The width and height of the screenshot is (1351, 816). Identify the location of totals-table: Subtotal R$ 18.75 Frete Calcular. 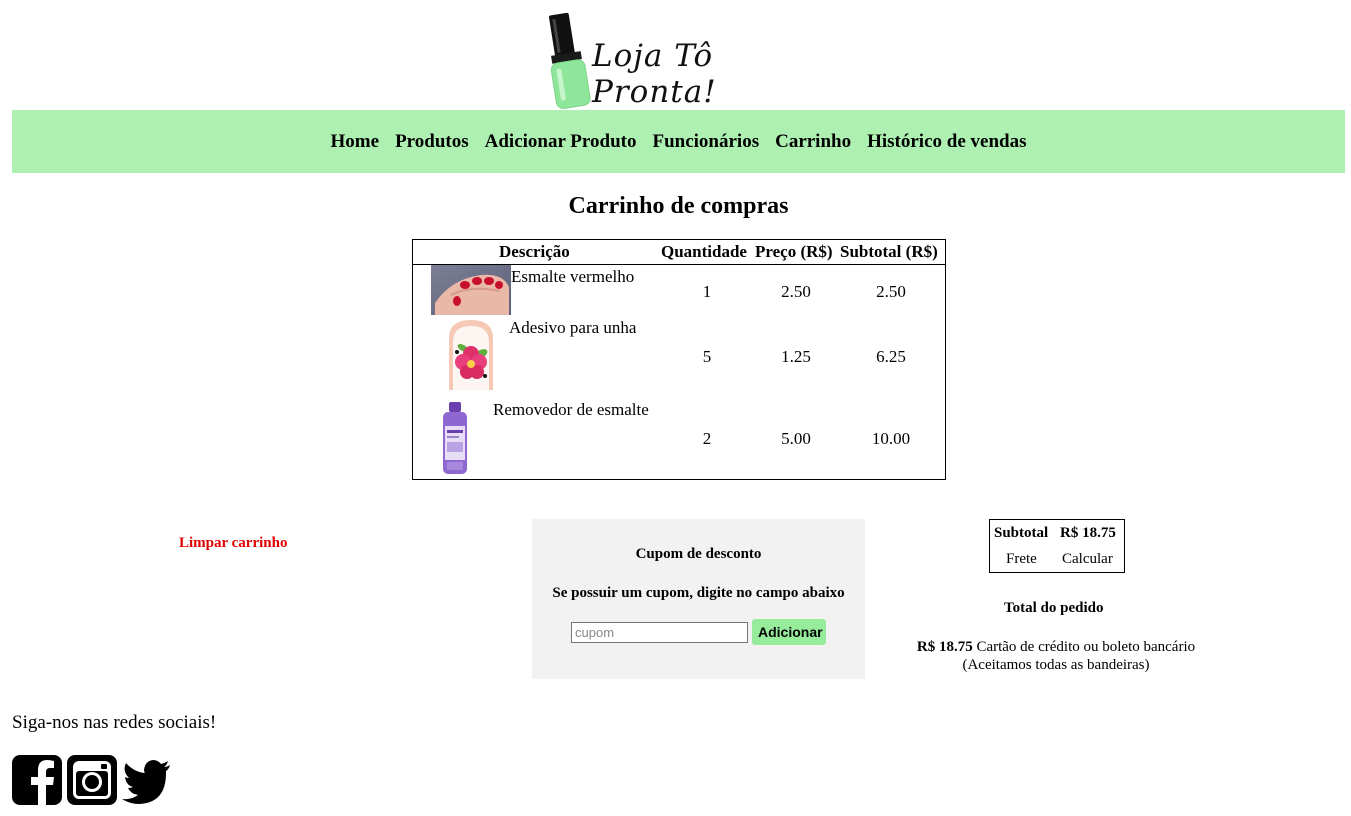
(1057, 546).